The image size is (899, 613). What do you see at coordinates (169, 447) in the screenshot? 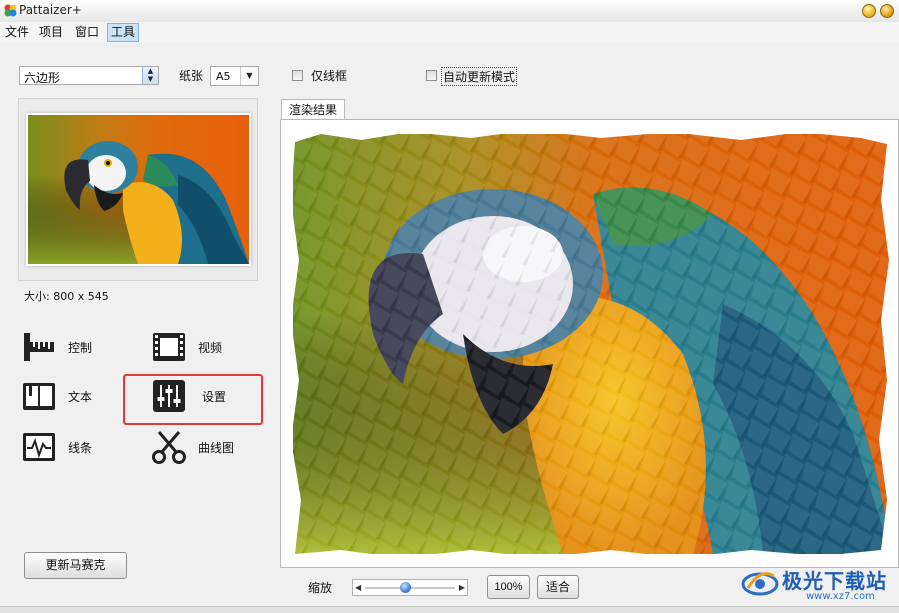
I see `scissors-icon` at bounding box center [169, 447].